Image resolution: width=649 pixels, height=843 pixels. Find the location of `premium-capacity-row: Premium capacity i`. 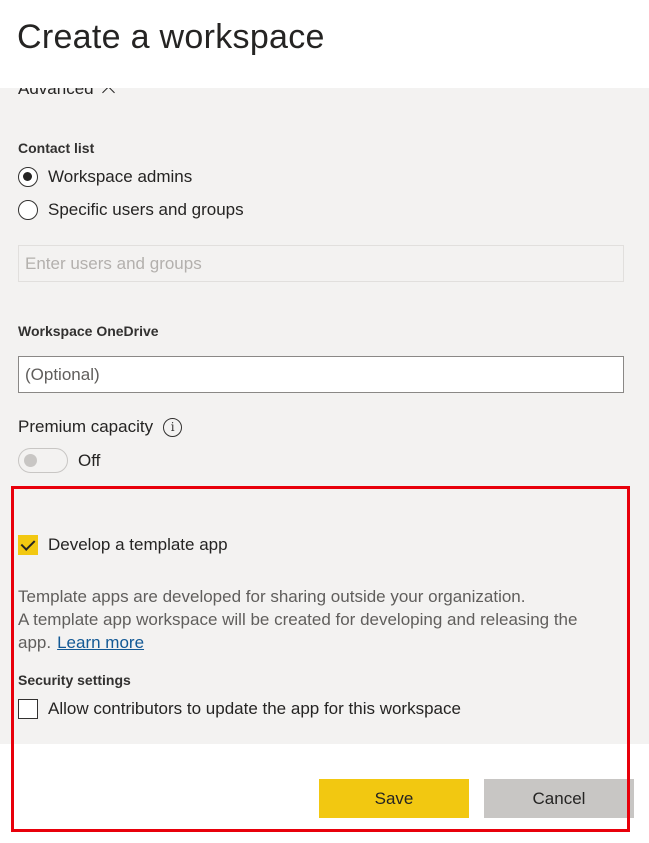

premium-capacity-row: Premium capacity i is located at coordinates (100, 427).